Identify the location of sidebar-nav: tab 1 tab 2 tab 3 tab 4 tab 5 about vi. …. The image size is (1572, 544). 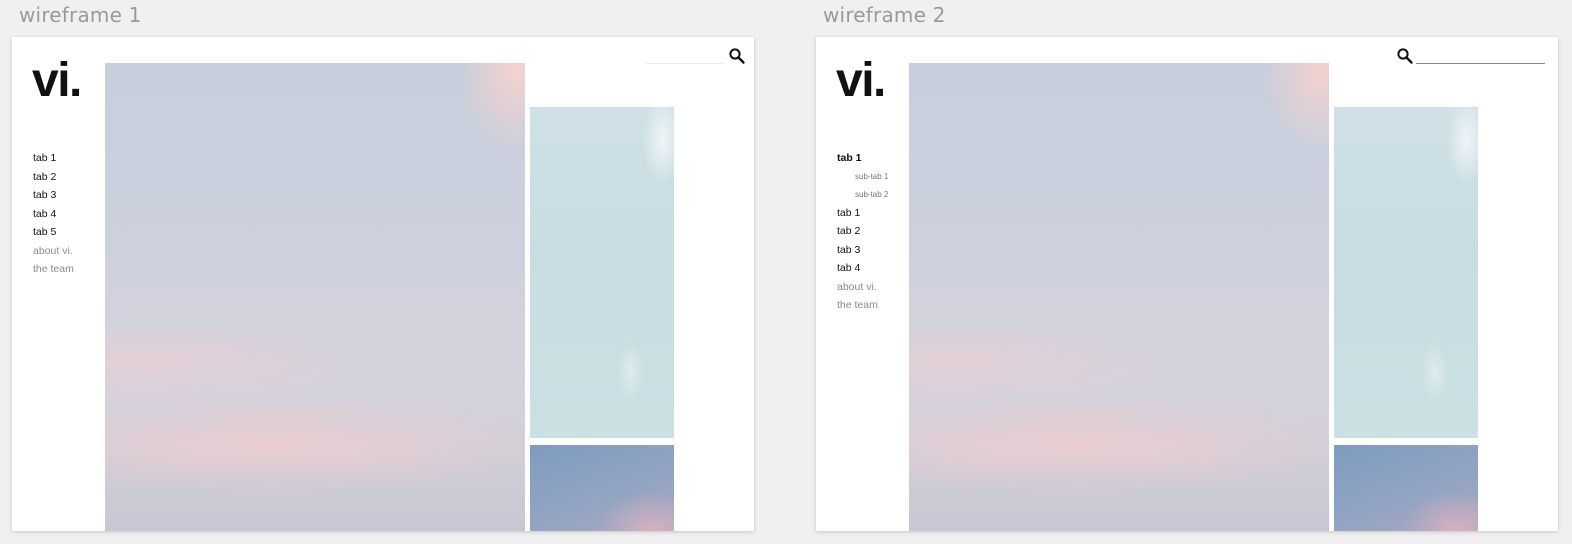
(53, 217).